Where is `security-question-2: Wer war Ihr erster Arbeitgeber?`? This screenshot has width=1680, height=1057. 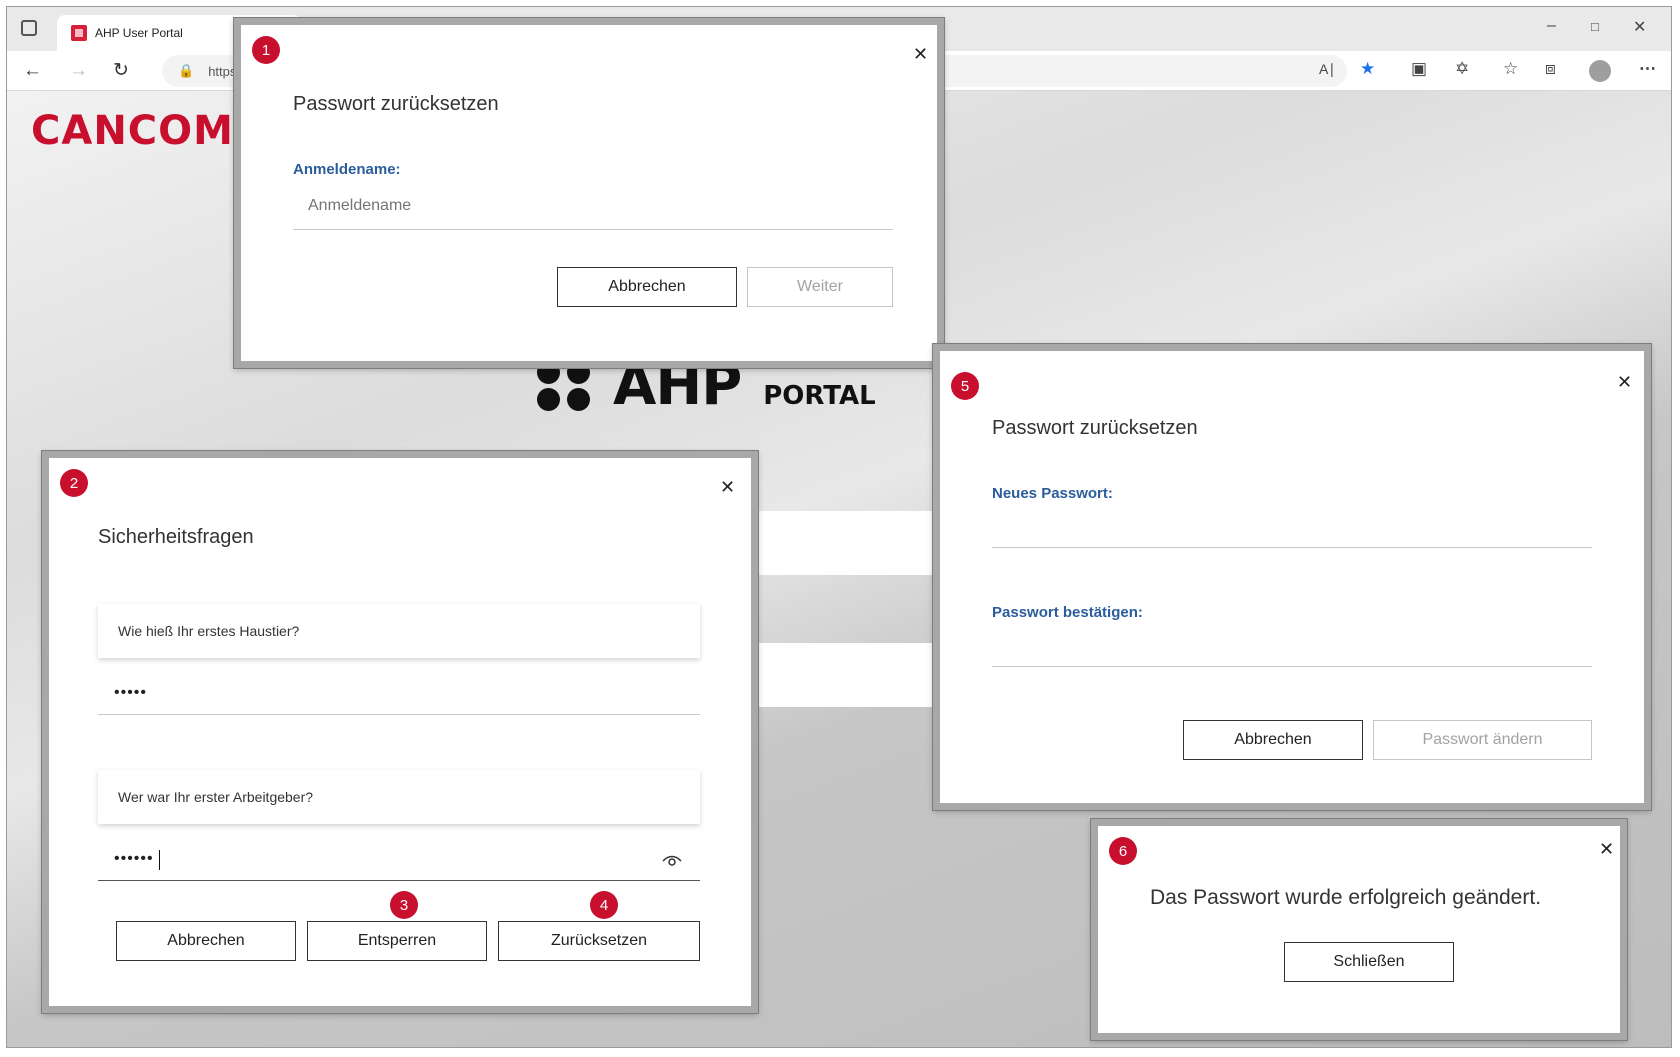
security-question-2: Wer war Ihr erster Arbeitgeber? is located at coordinates (399, 797).